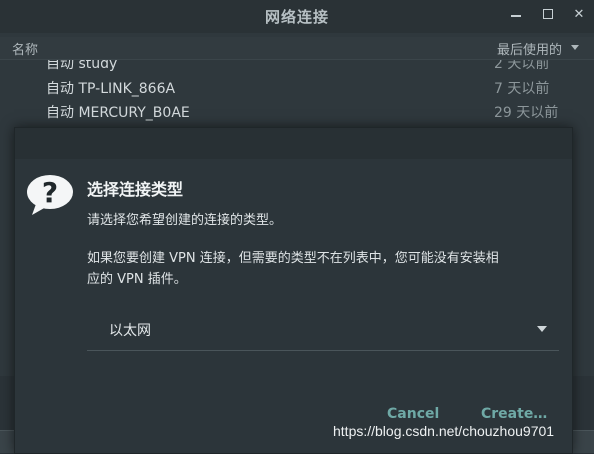  I want to click on close-button: ✕, so click(579, 15).